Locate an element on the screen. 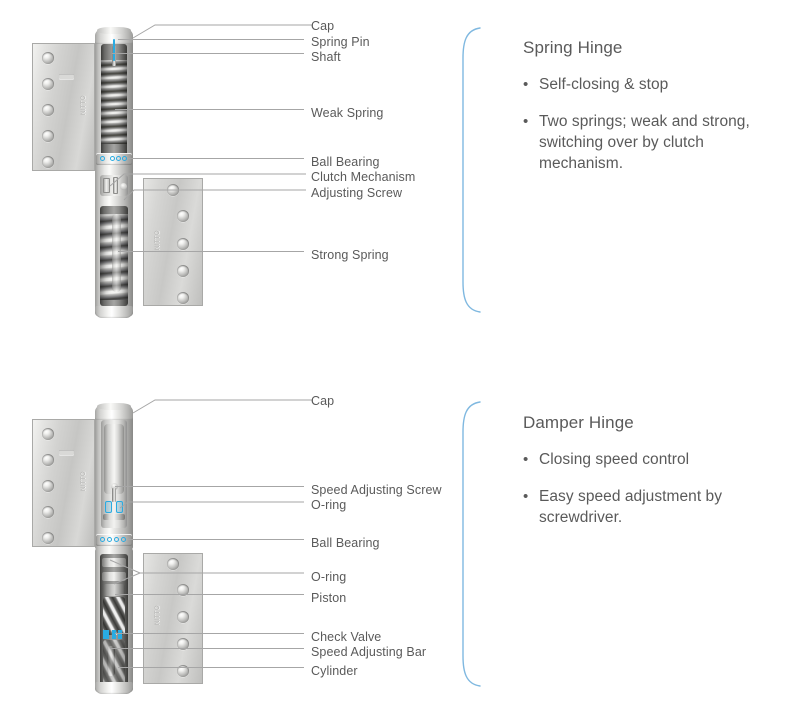 The height and width of the screenshot is (724, 800). leader-line-check-valve is located at coordinates (209, 633).